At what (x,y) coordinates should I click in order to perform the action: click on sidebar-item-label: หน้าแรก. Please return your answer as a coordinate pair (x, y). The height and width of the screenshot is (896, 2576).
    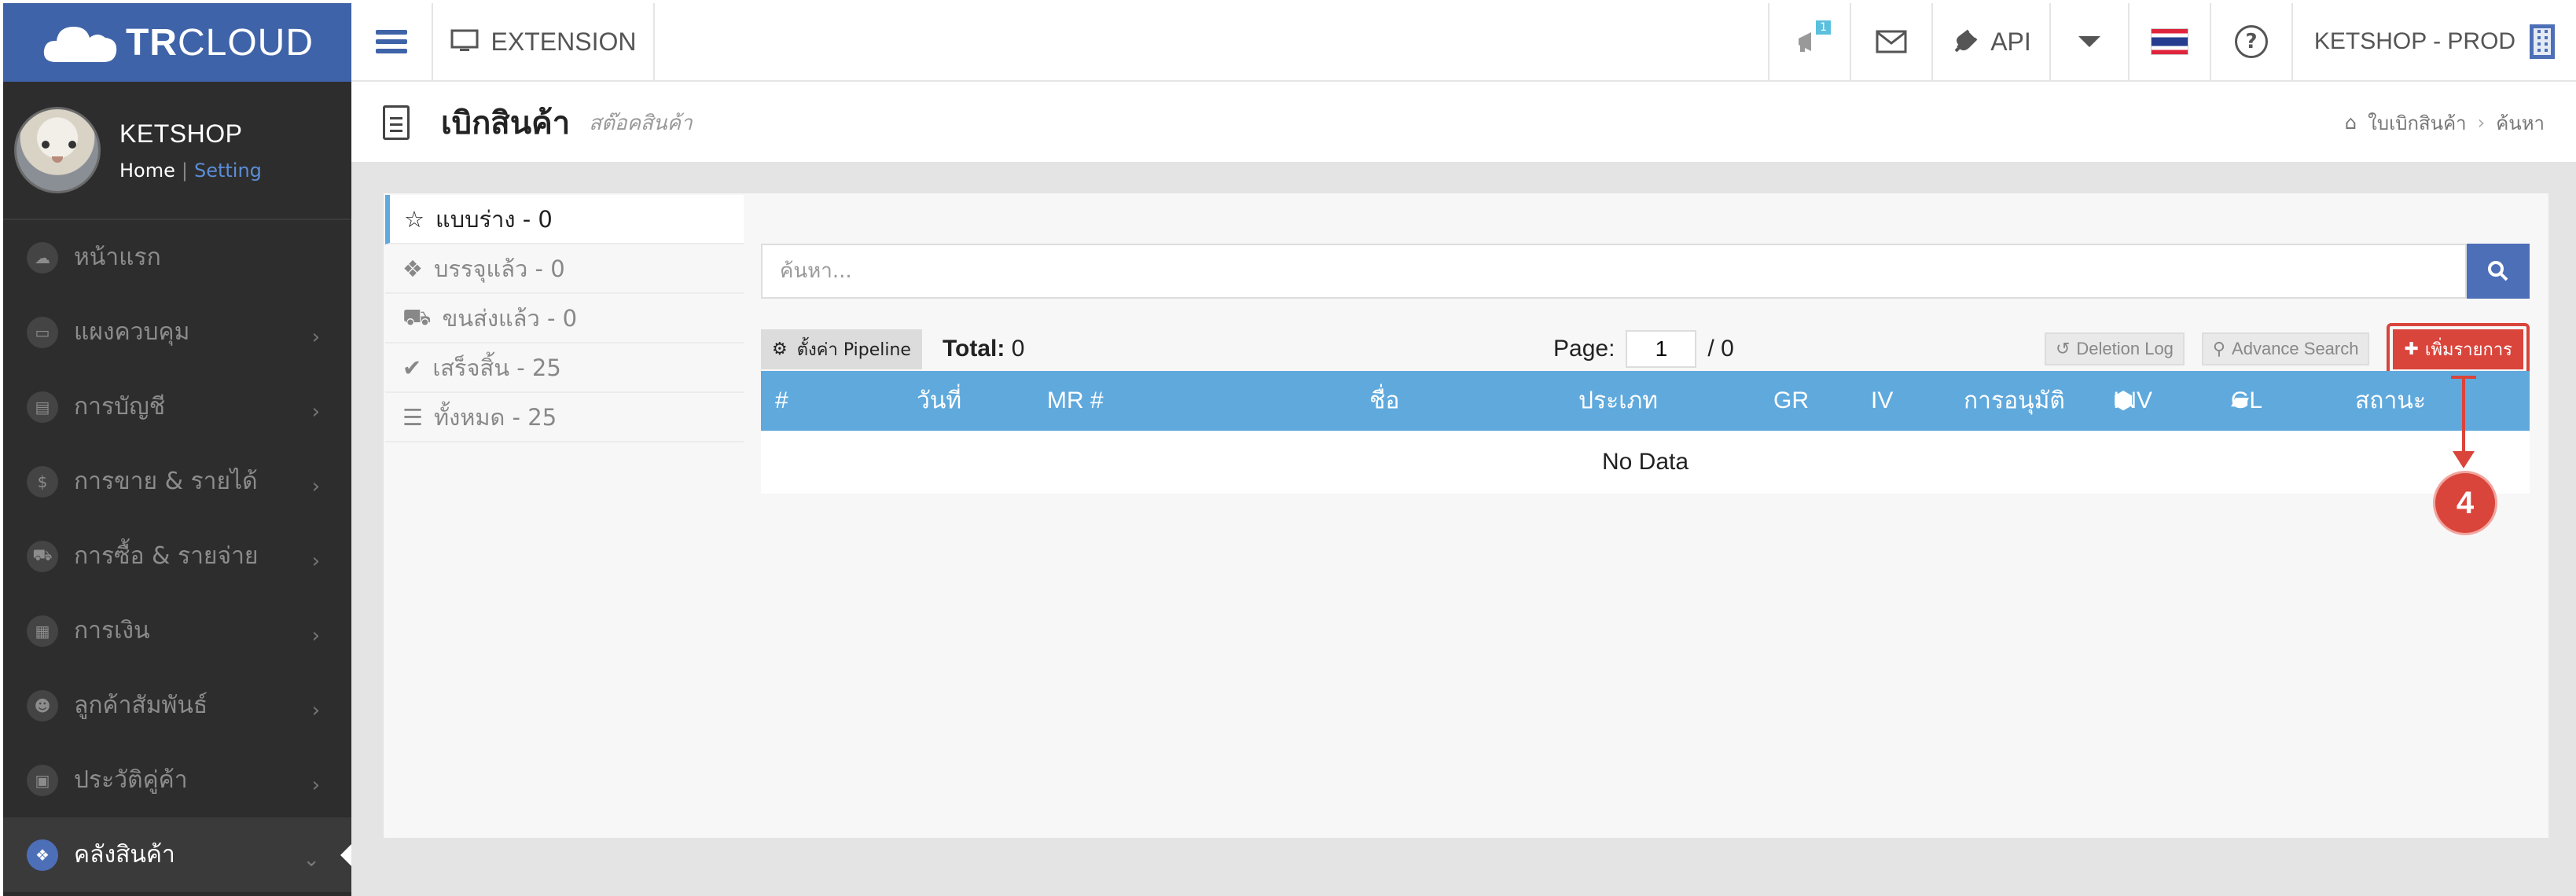
    Looking at the image, I should click on (117, 257).